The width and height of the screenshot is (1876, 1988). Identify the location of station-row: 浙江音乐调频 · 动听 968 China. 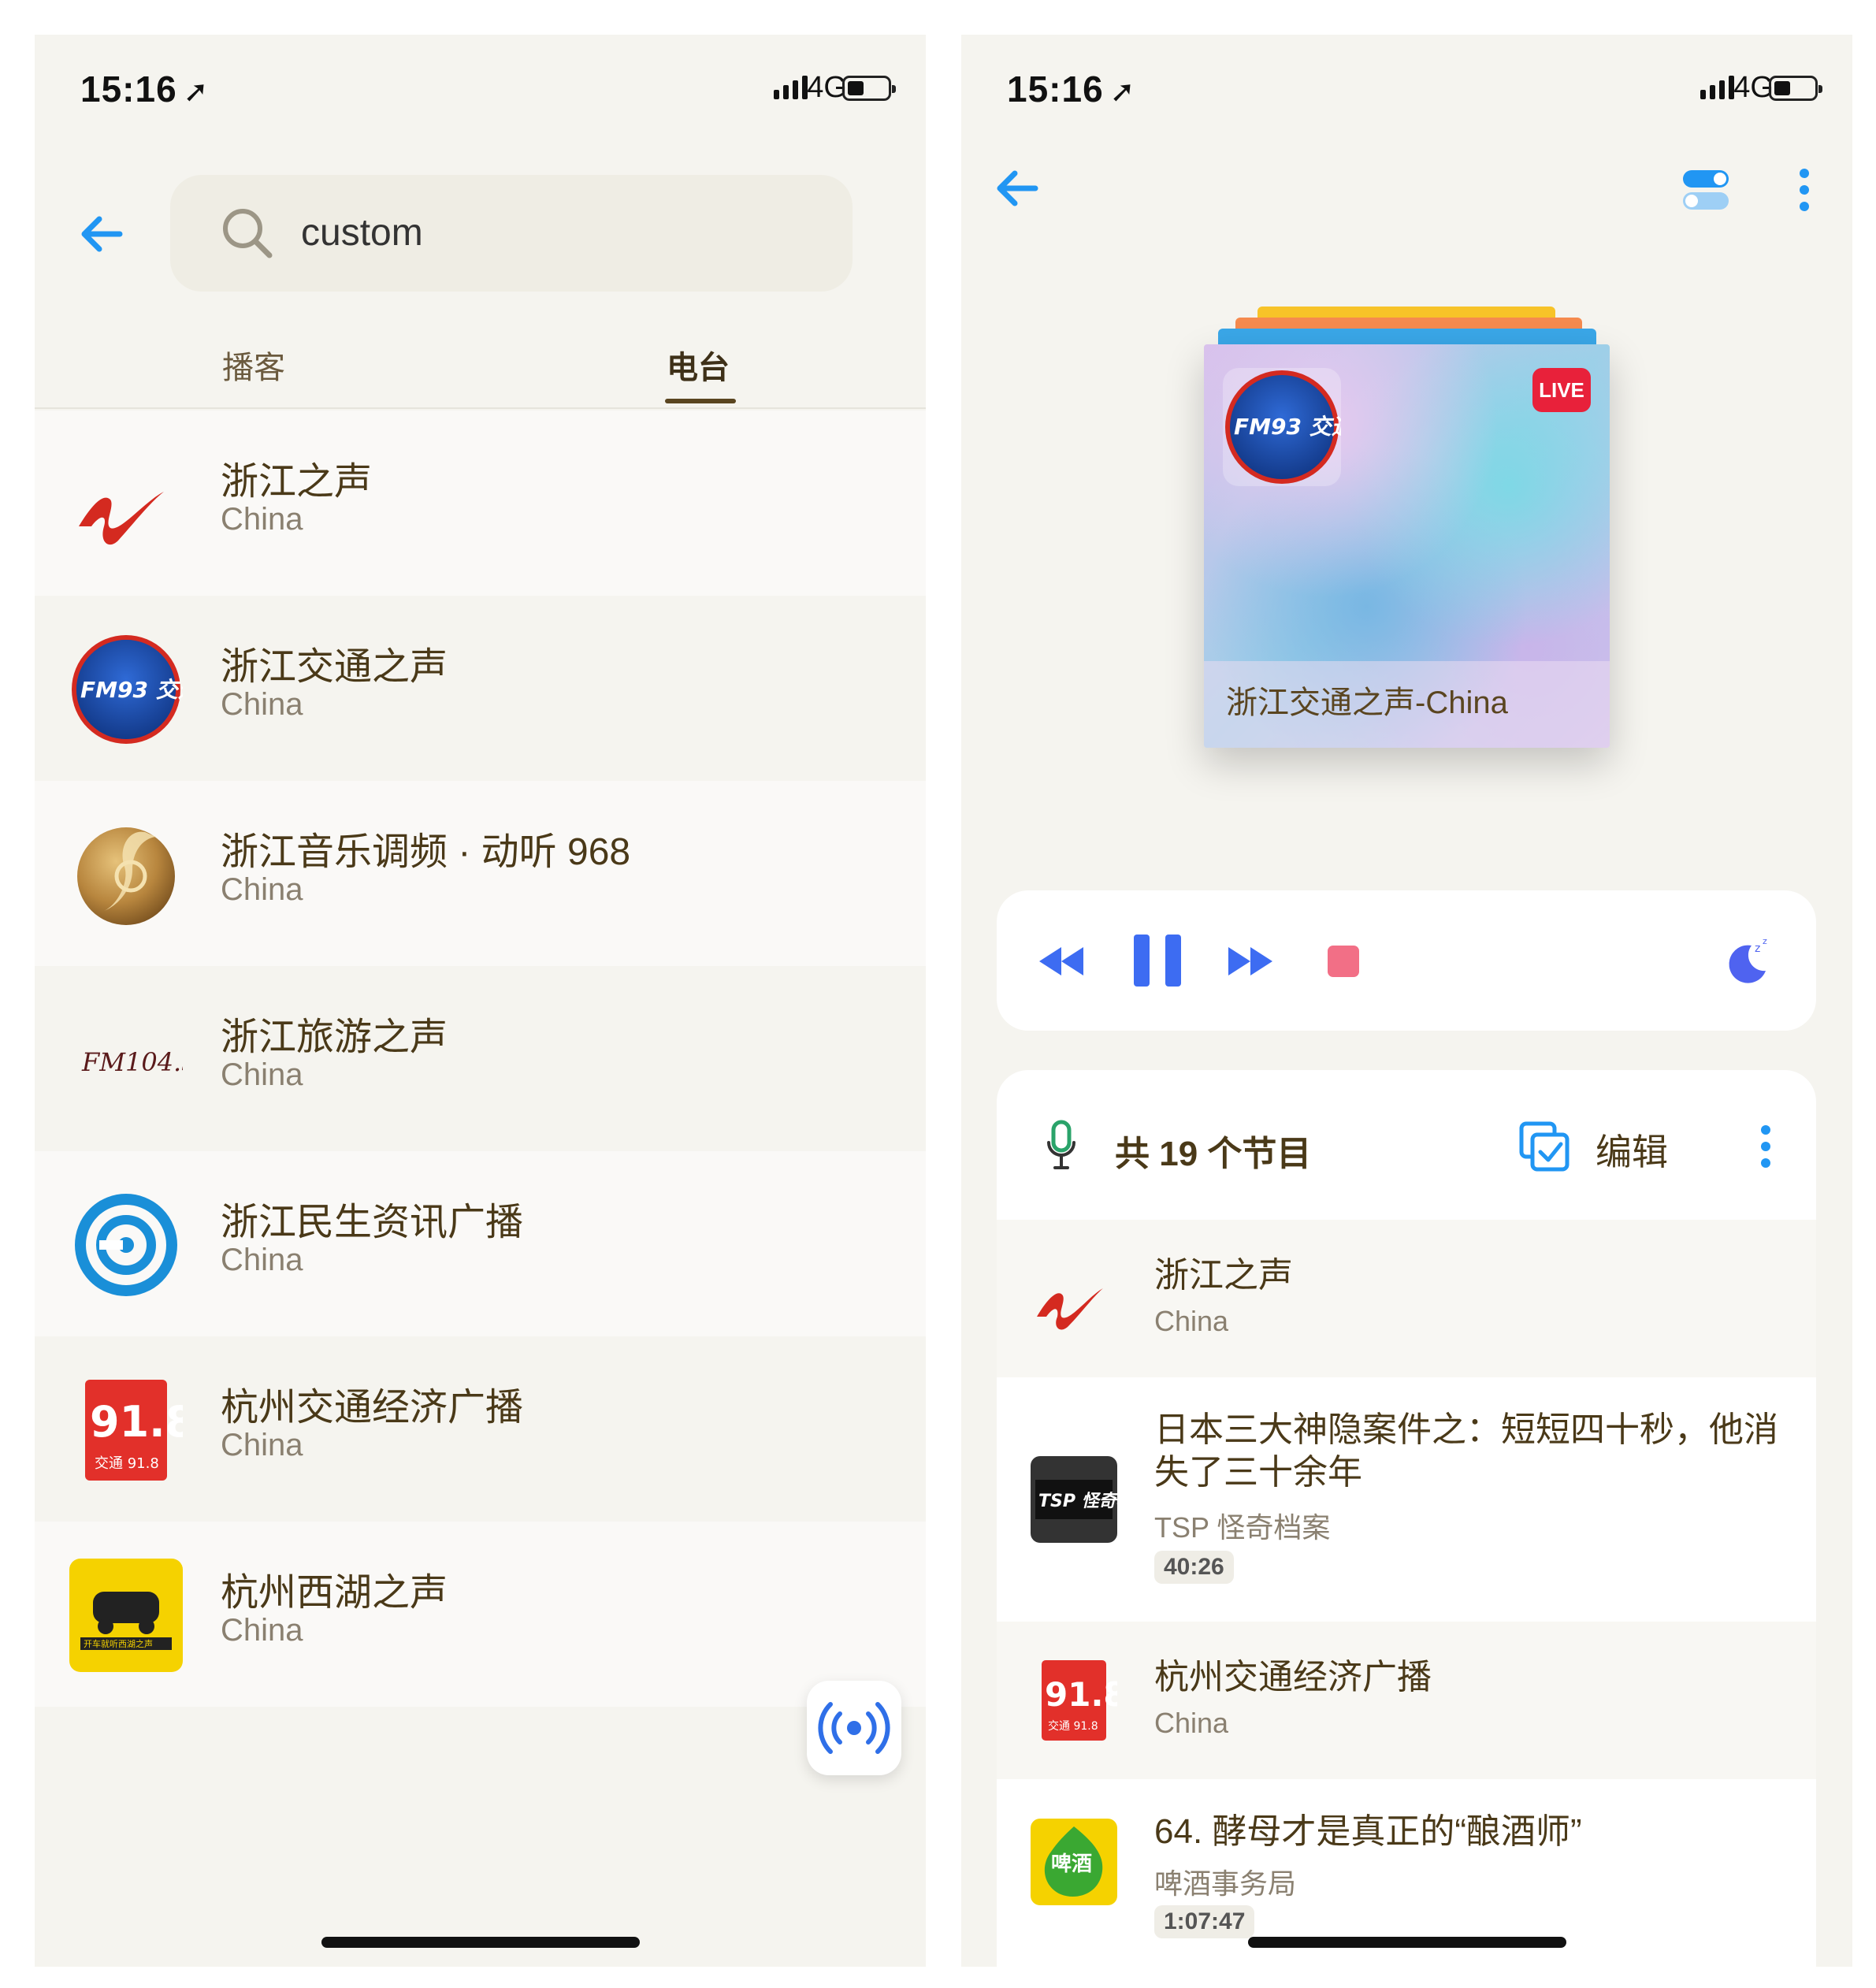
(480, 874).